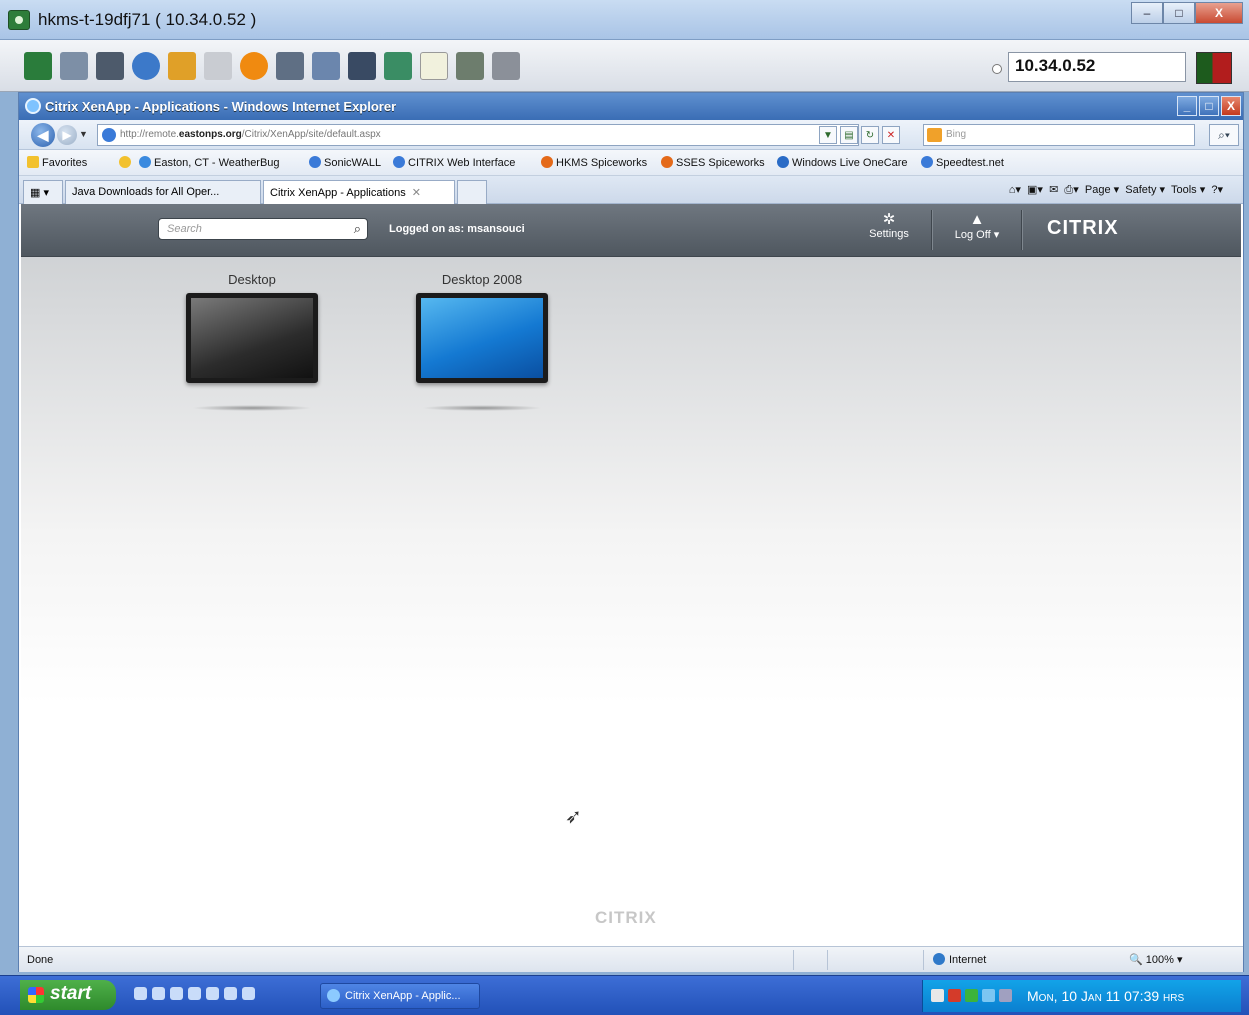  I want to click on clock: Mon, 10 Jan 11 07:39 hrs, so click(1105, 996).